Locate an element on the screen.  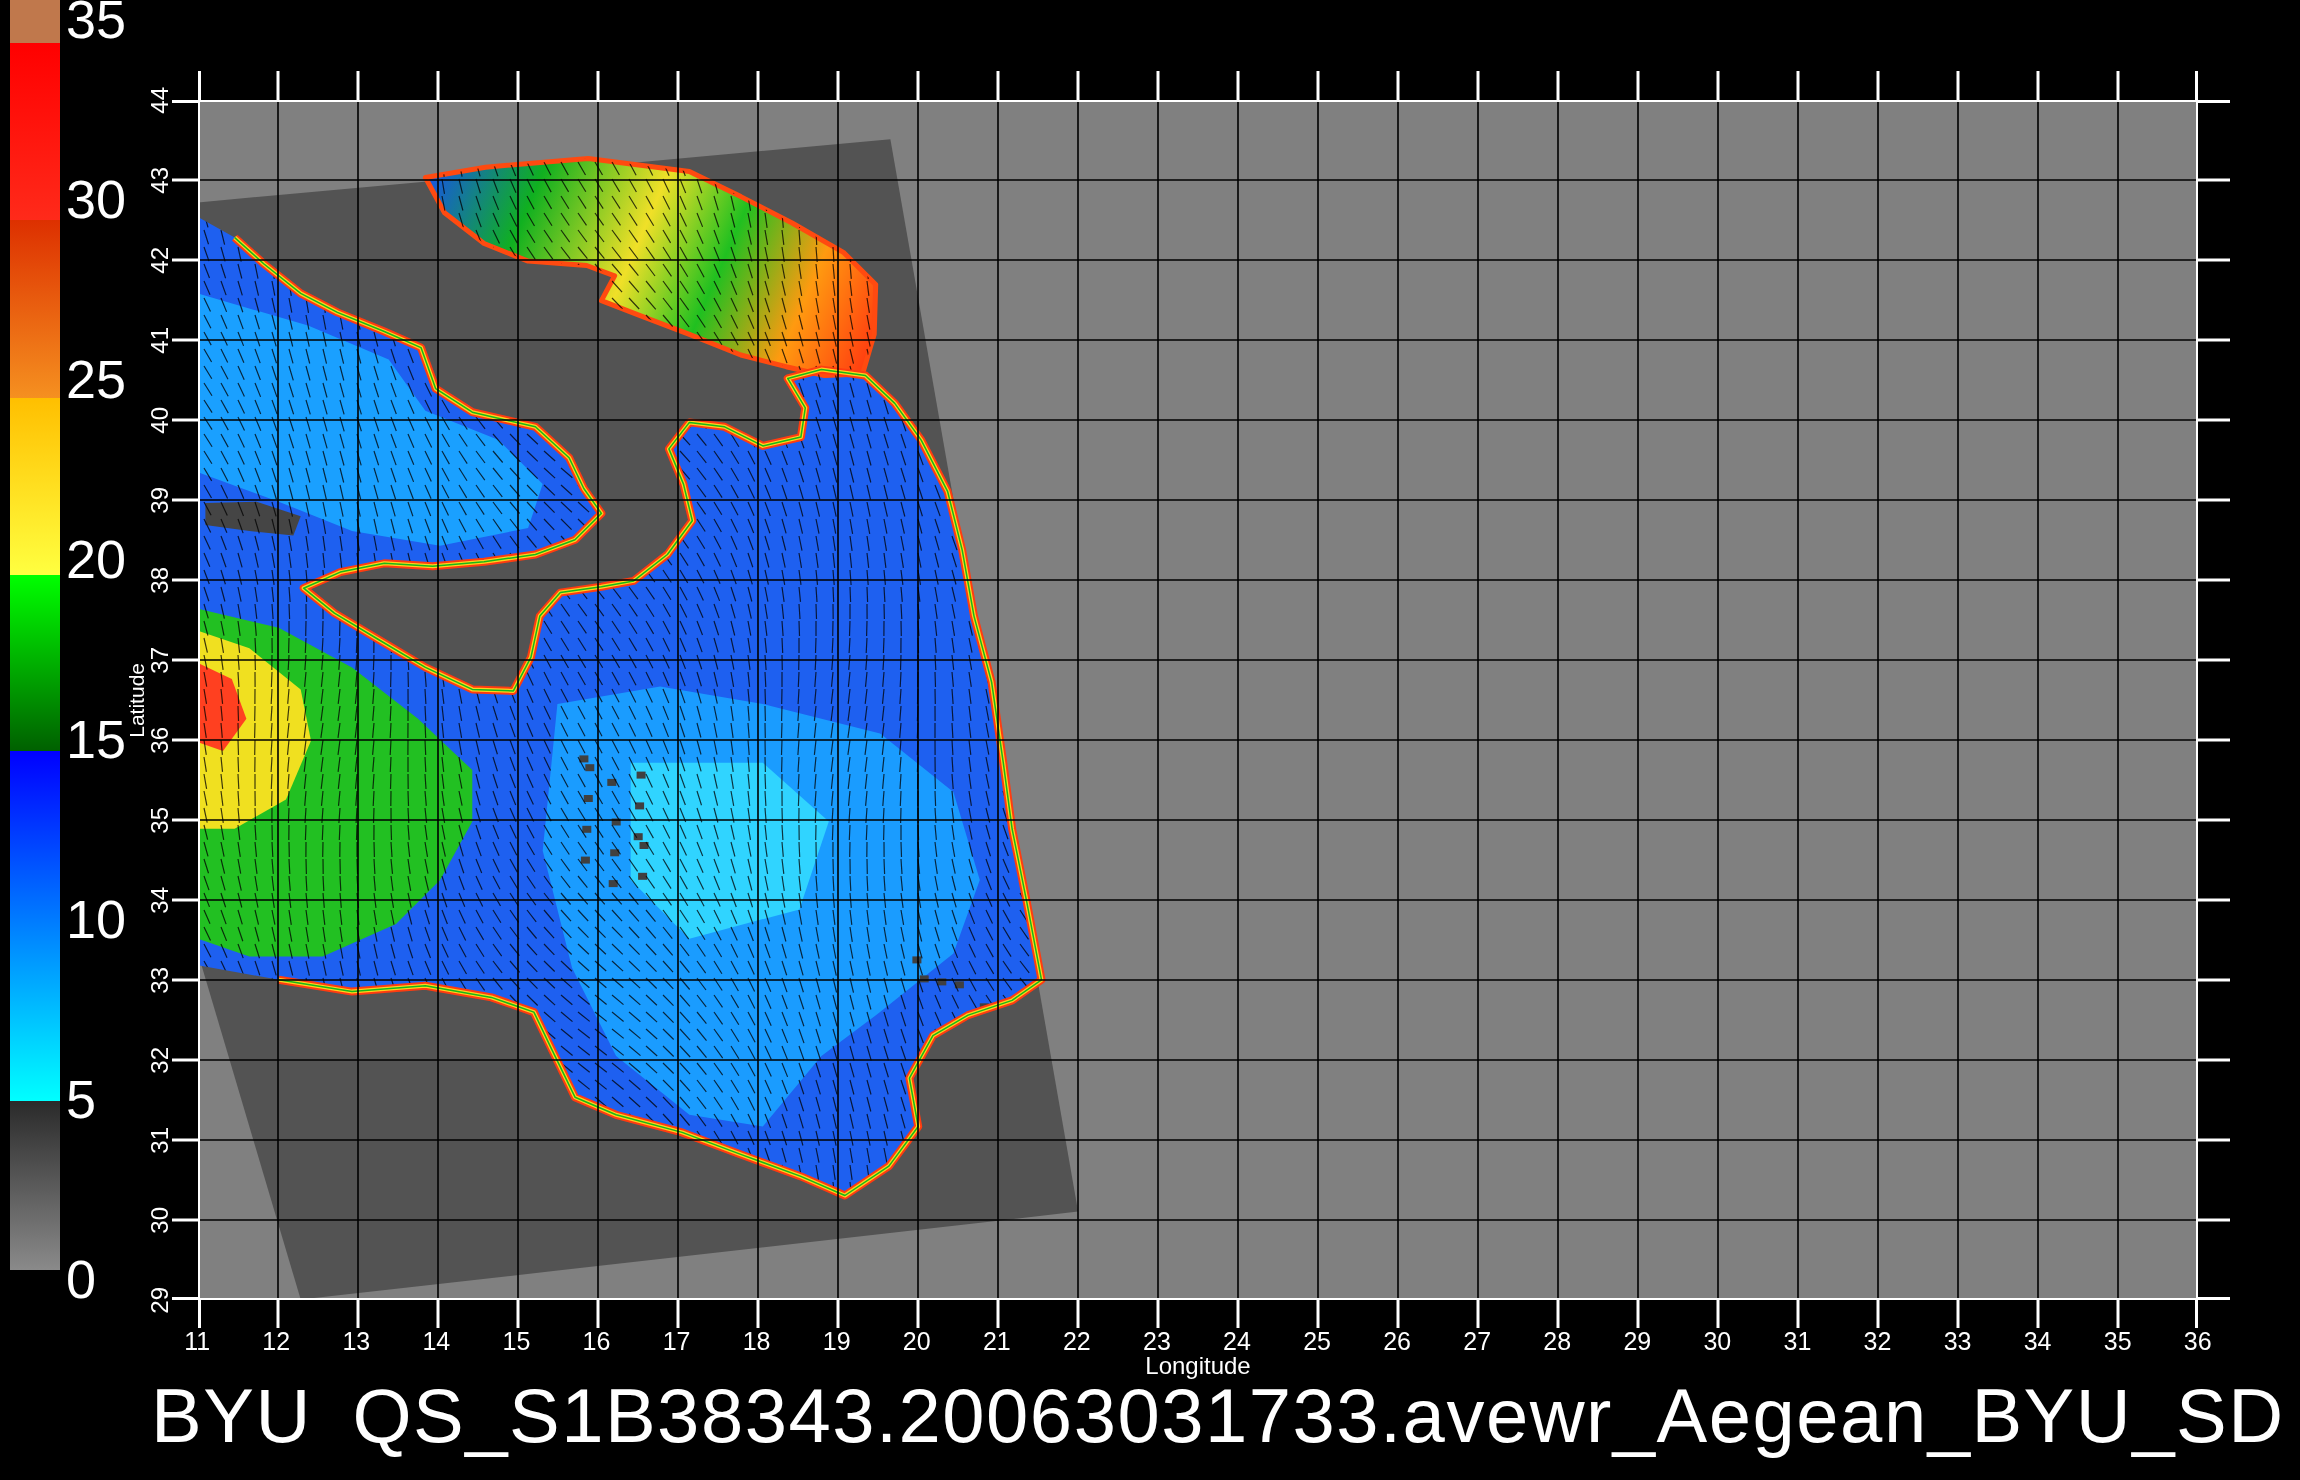
tick-label: 39 is located at coordinates (160, 500).